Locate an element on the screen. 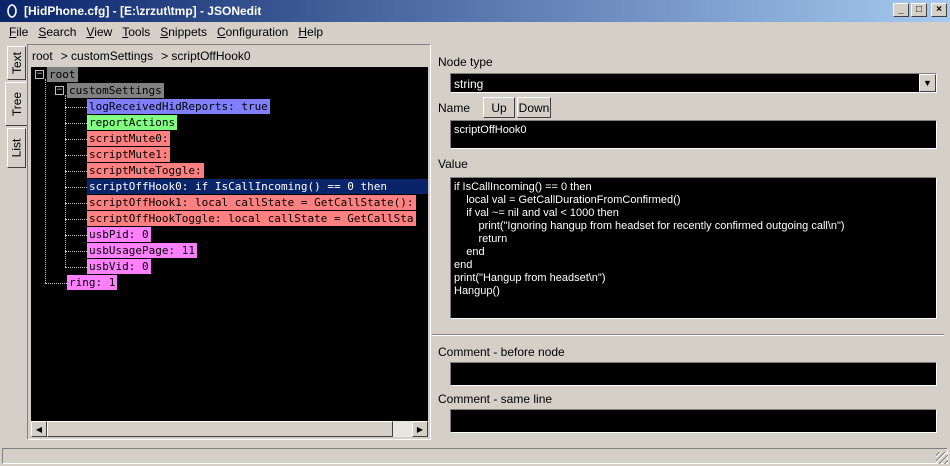 Image resolution: width=950 pixels, height=466 pixels. window-controls: _ □ × is located at coordinates (920, 10).